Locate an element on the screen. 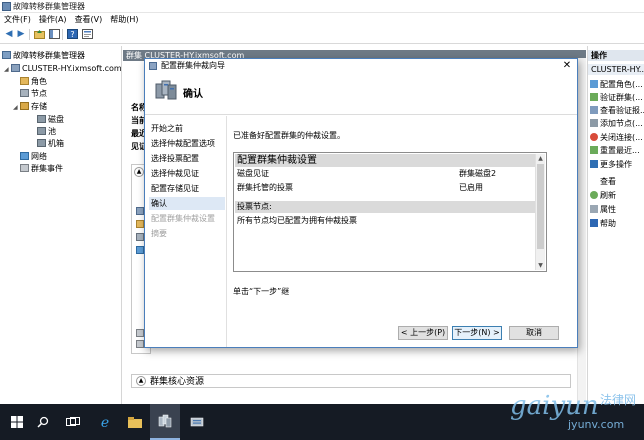 Image resolution: width=644 pixels, height=440 pixels. role-icon is located at coordinates (140, 224).